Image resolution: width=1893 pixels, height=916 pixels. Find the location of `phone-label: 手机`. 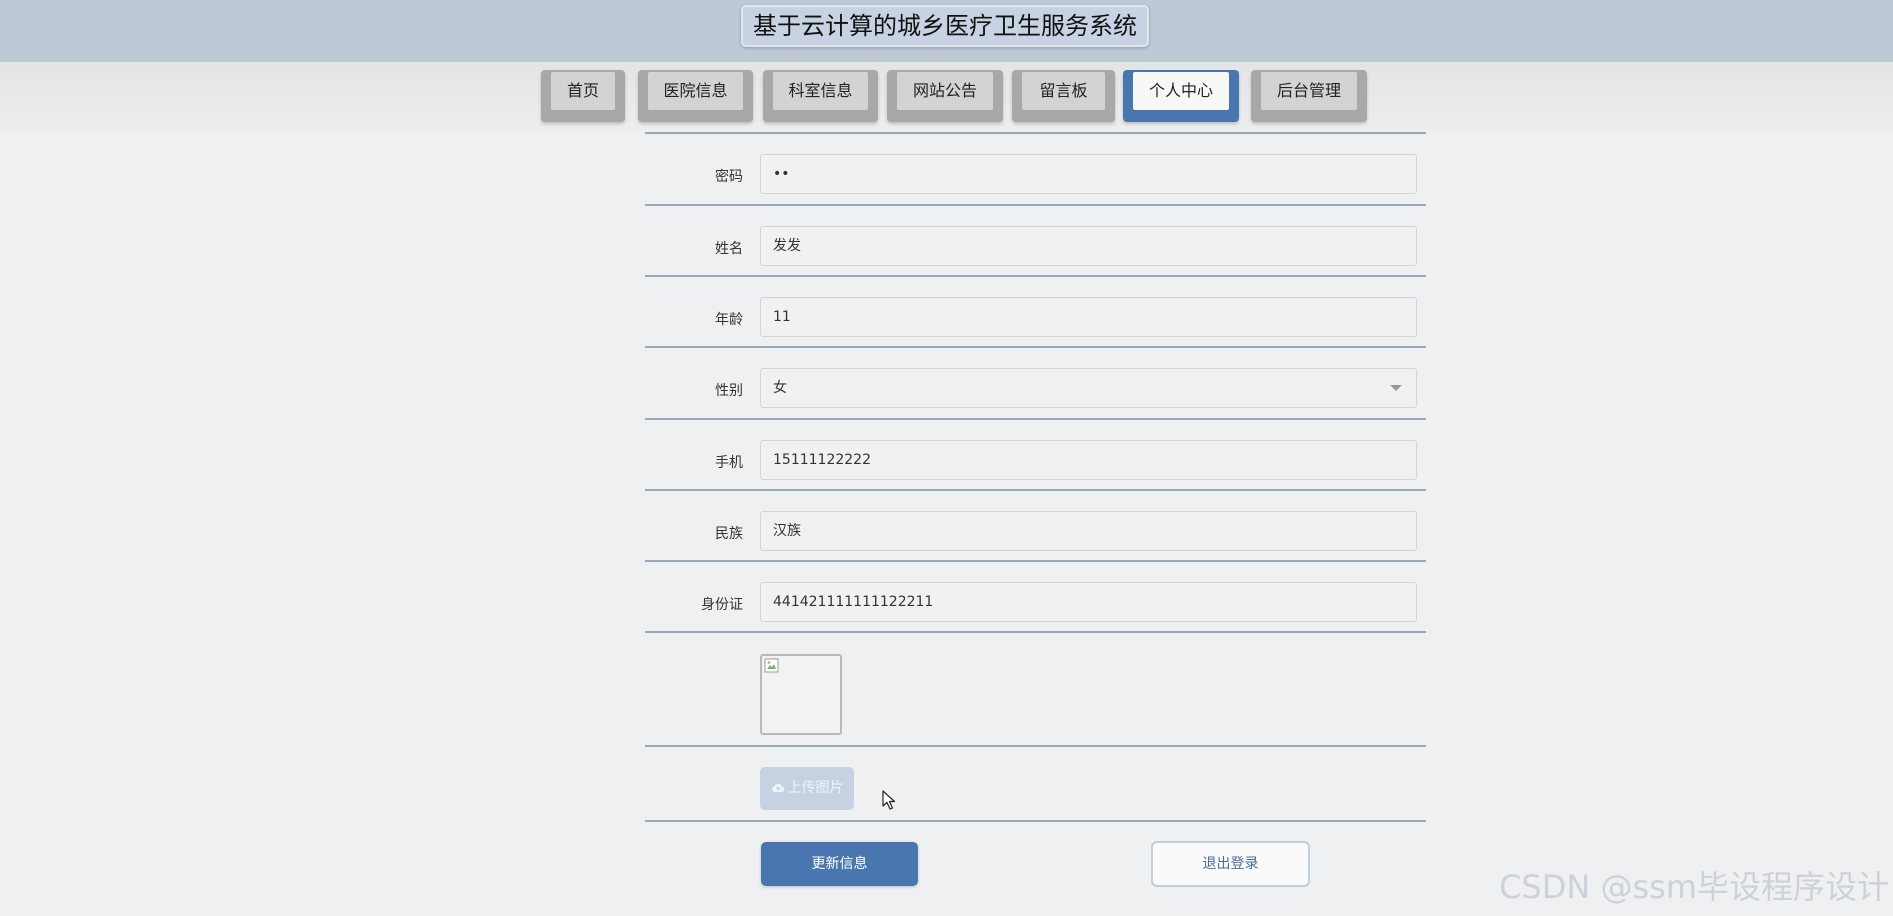

phone-label: 手机 is located at coordinates (729, 463).